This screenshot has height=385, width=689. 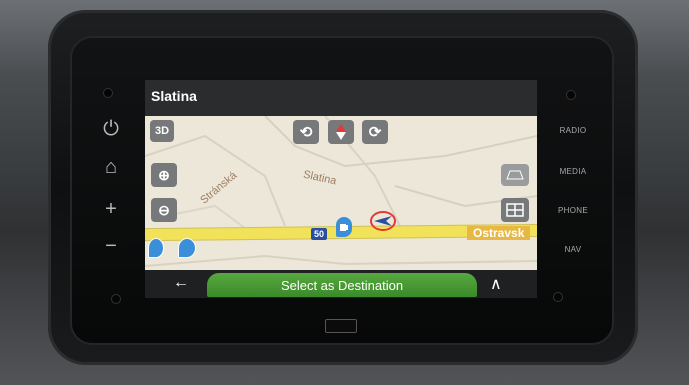 I want to click on fuel-station-icon, so click(x=344, y=227).